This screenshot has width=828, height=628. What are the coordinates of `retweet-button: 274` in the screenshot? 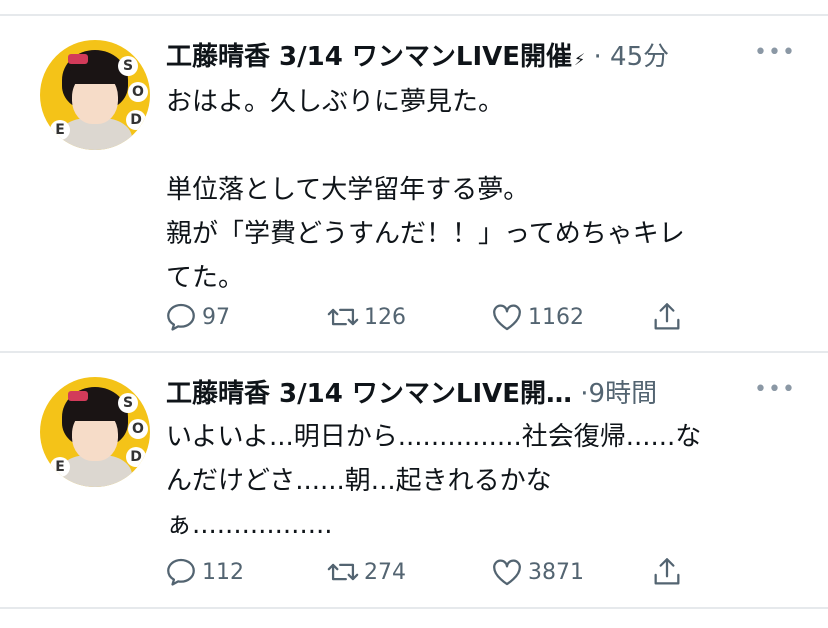 It's located at (366, 572).